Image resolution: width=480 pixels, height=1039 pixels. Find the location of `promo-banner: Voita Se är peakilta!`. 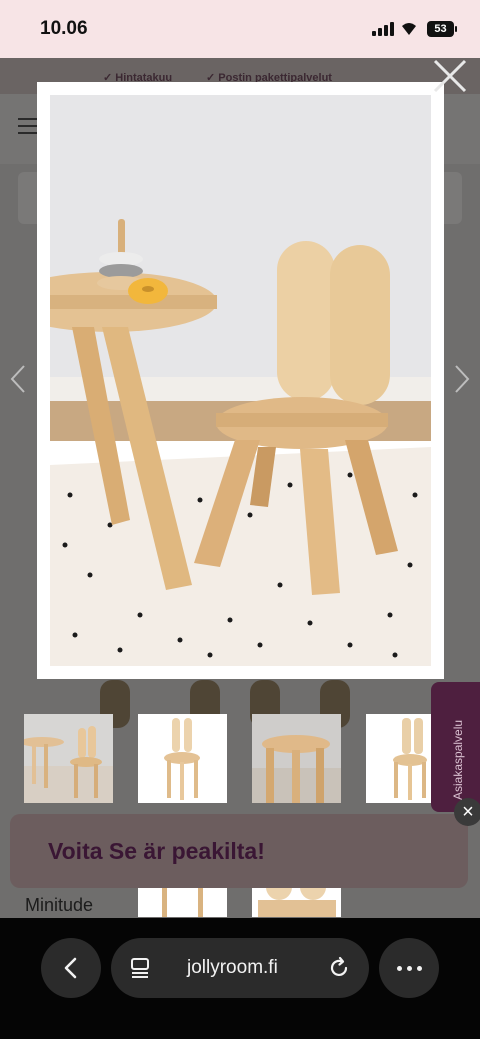

promo-banner: Voita Se är peakilta! is located at coordinates (239, 851).